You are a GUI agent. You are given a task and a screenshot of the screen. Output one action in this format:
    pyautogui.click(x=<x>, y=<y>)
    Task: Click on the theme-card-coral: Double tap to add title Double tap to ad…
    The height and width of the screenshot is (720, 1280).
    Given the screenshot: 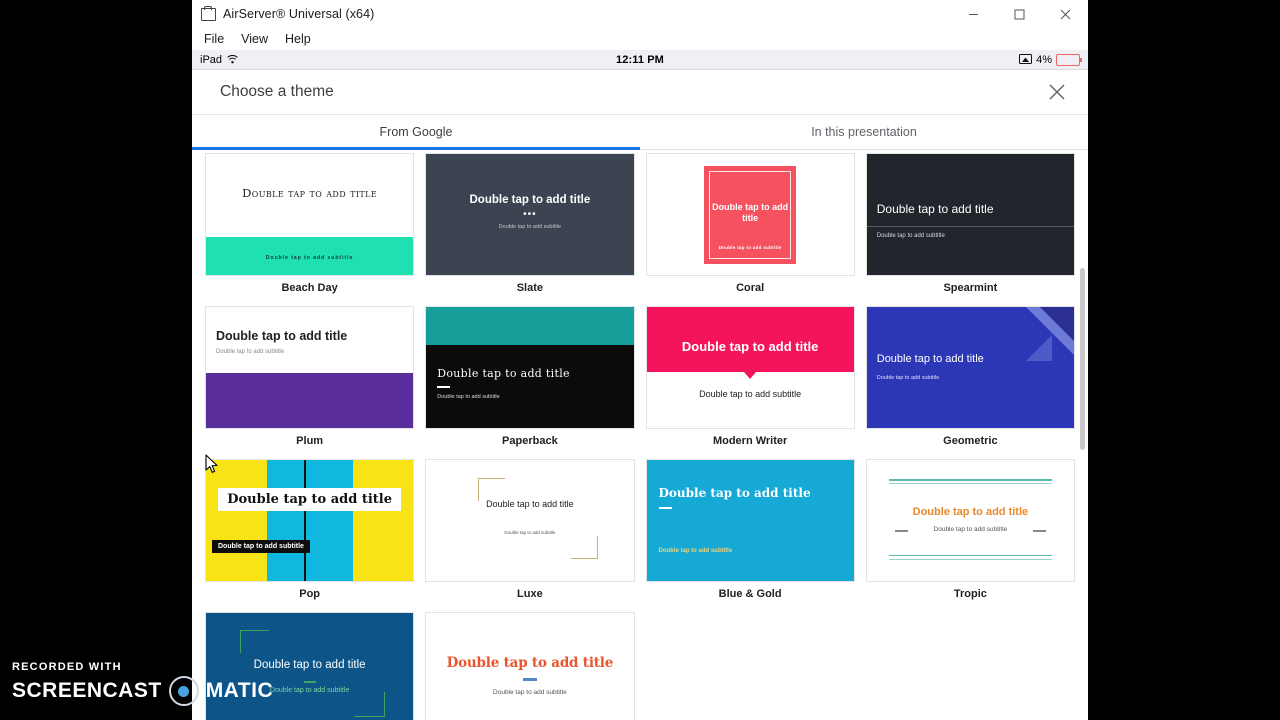 What is the action you would take?
    pyautogui.click(x=750, y=226)
    